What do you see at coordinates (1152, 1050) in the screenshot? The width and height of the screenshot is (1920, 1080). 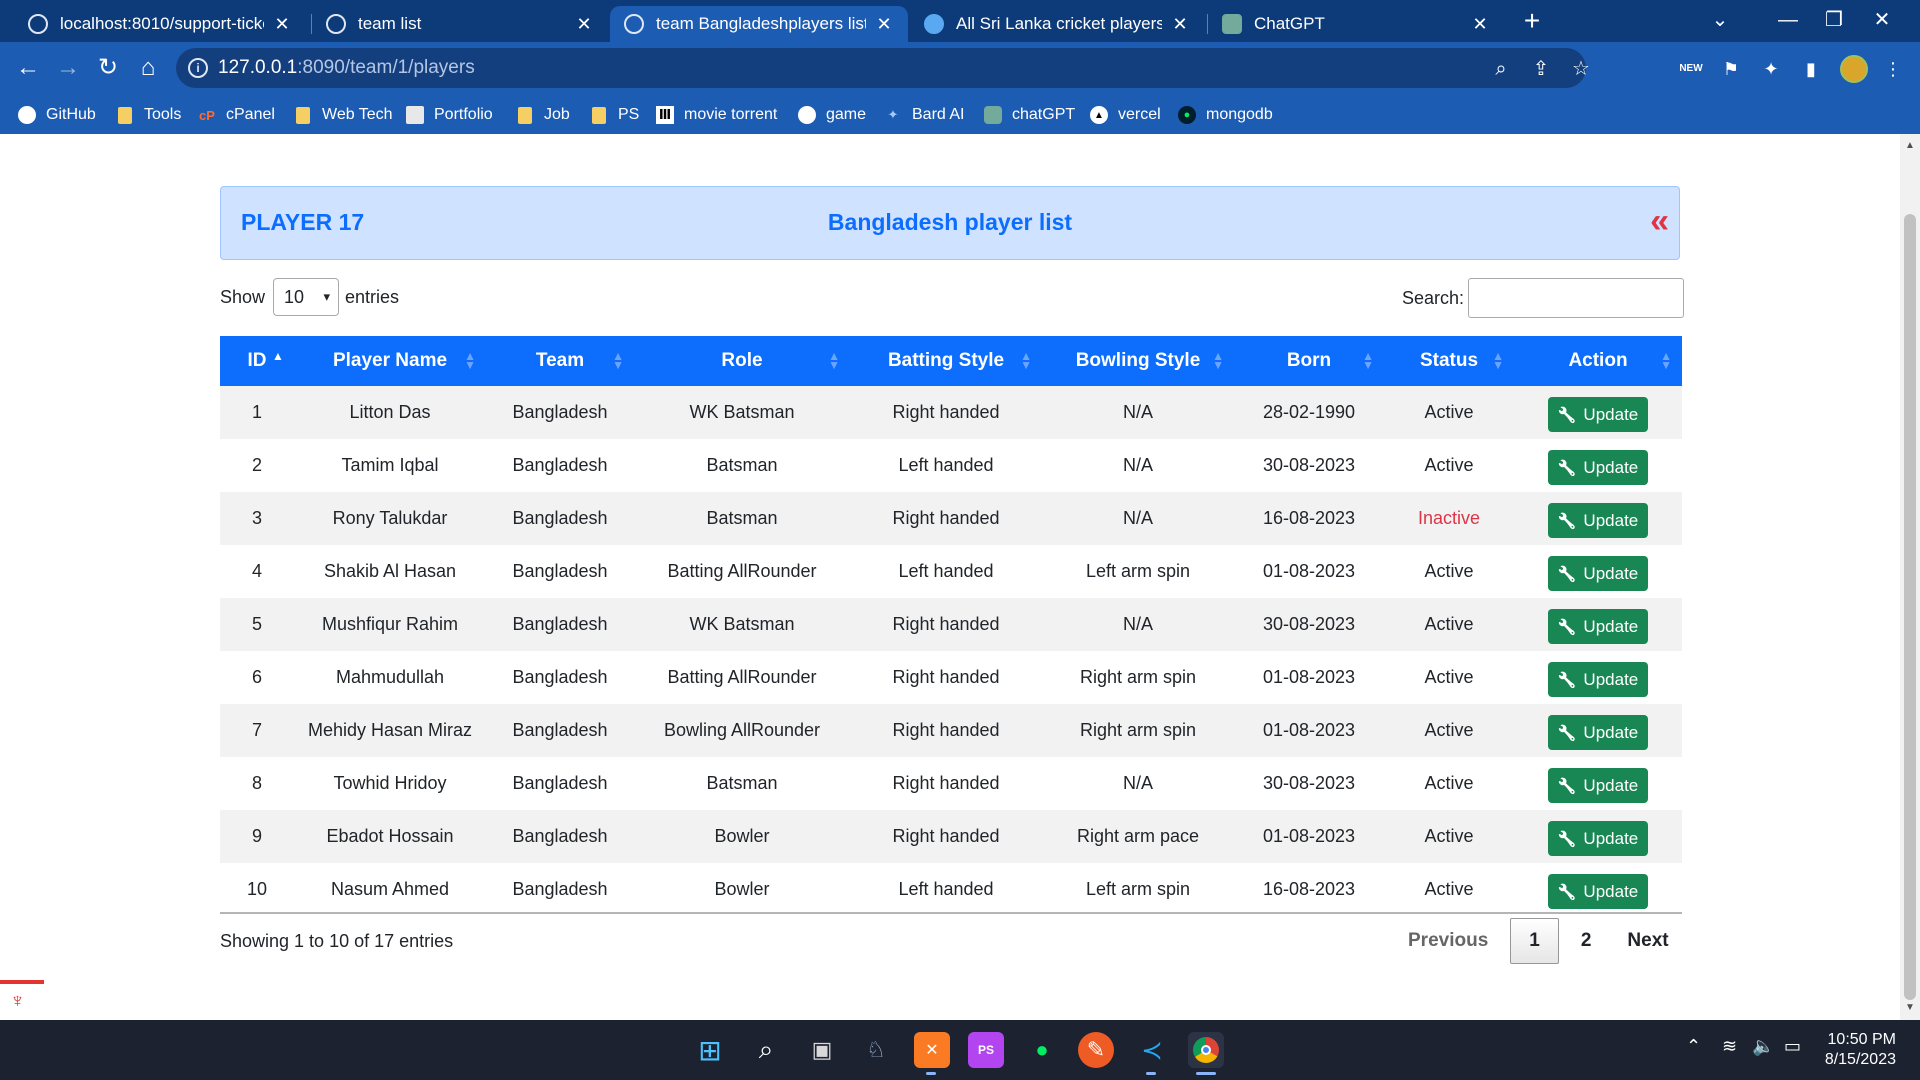 I see `vscode-icon: ≺` at bounding box center [1152, 1050].